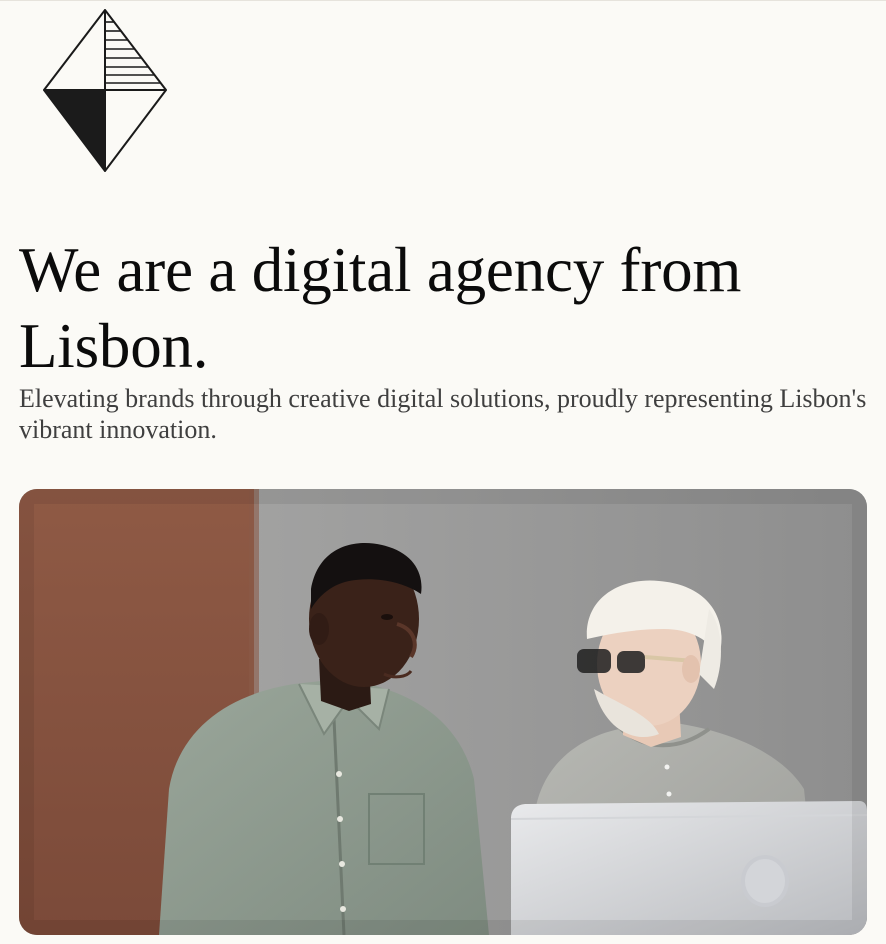 The height and width of the screenshot is (944, 886). I want to click on top-divider, so click(443, 0).